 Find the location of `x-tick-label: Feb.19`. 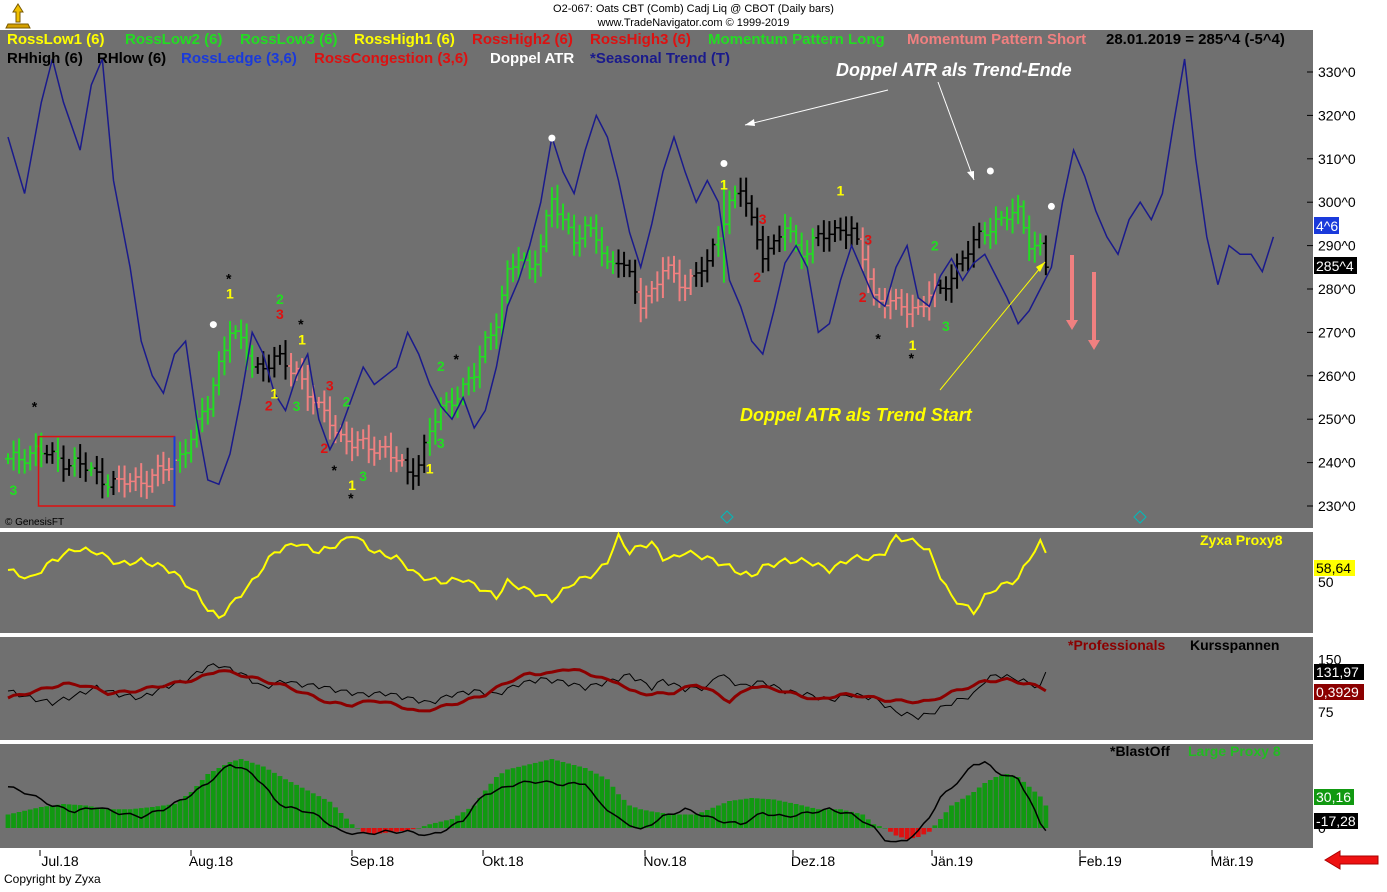

x-tick-label: Feb.19 is located at coordinates (1100, 861).